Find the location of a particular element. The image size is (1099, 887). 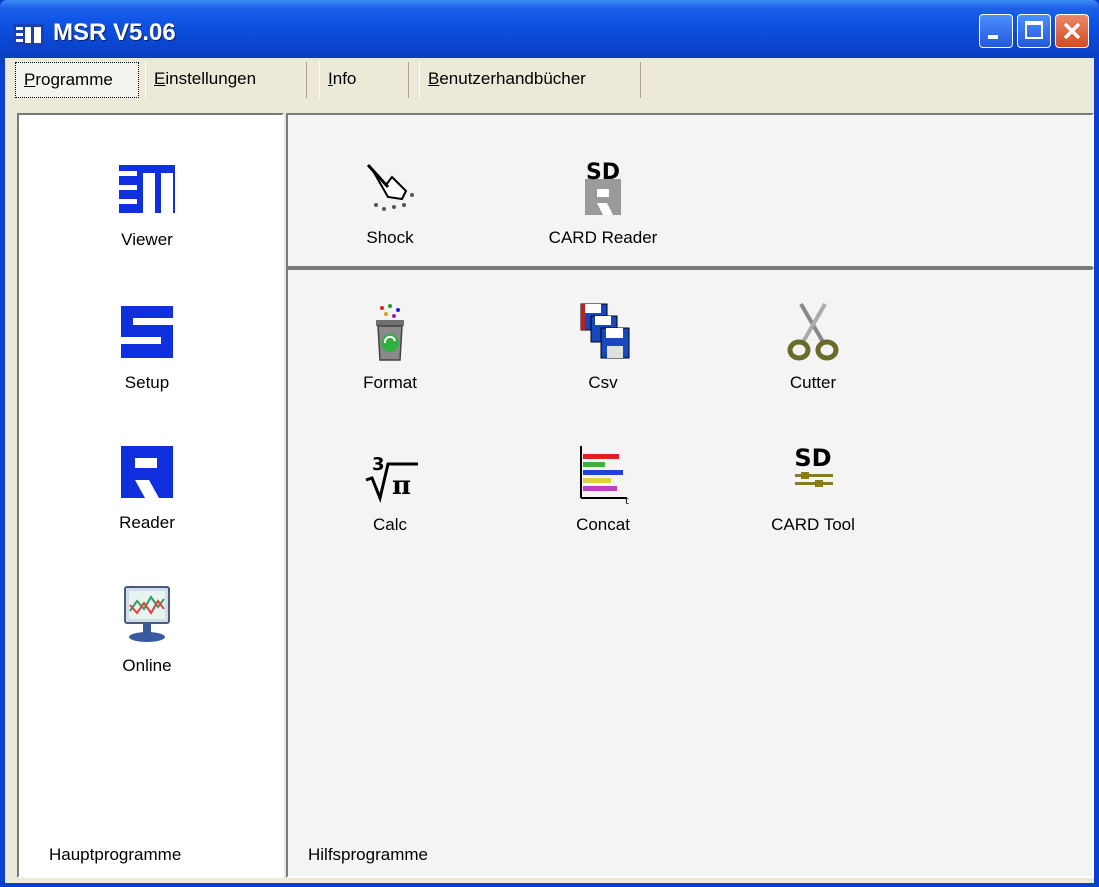

close-icon is located at coordinates (1072, 31).